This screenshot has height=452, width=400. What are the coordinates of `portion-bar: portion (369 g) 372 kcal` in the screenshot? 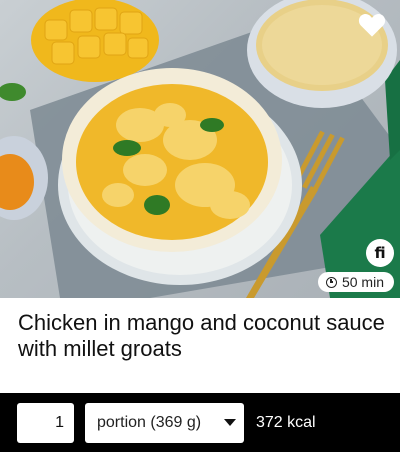 It's located at (200, 422).